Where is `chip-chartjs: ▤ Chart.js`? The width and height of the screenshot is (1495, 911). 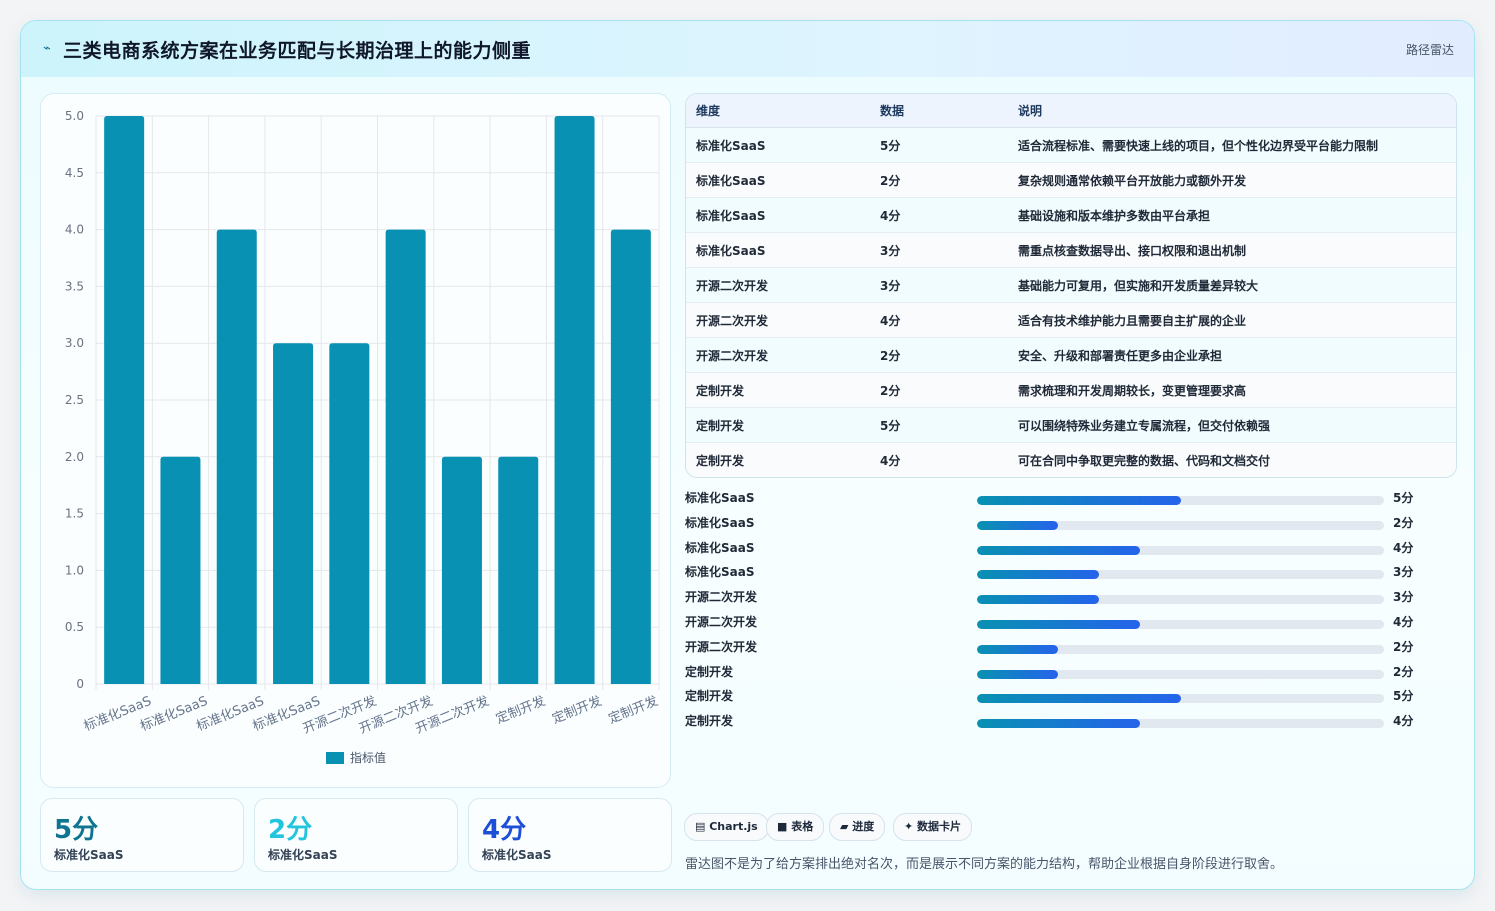
chip-chartjs: ▤ Chart.js is located at coordinates (726, 827).